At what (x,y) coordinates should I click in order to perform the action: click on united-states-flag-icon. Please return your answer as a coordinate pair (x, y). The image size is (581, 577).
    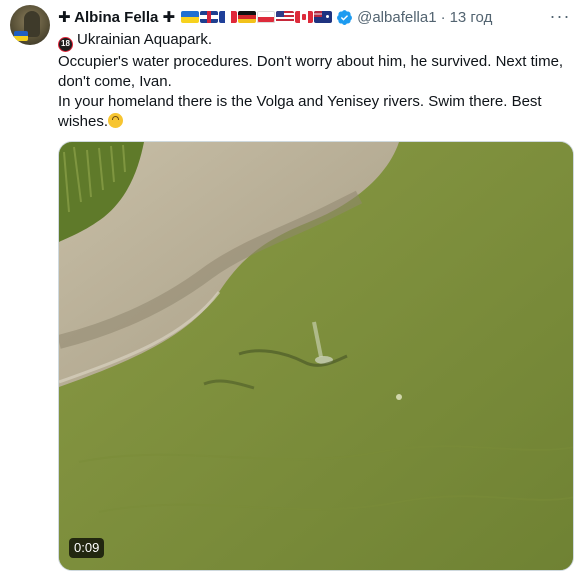
    Looking at the image, I should click on (285, 17).